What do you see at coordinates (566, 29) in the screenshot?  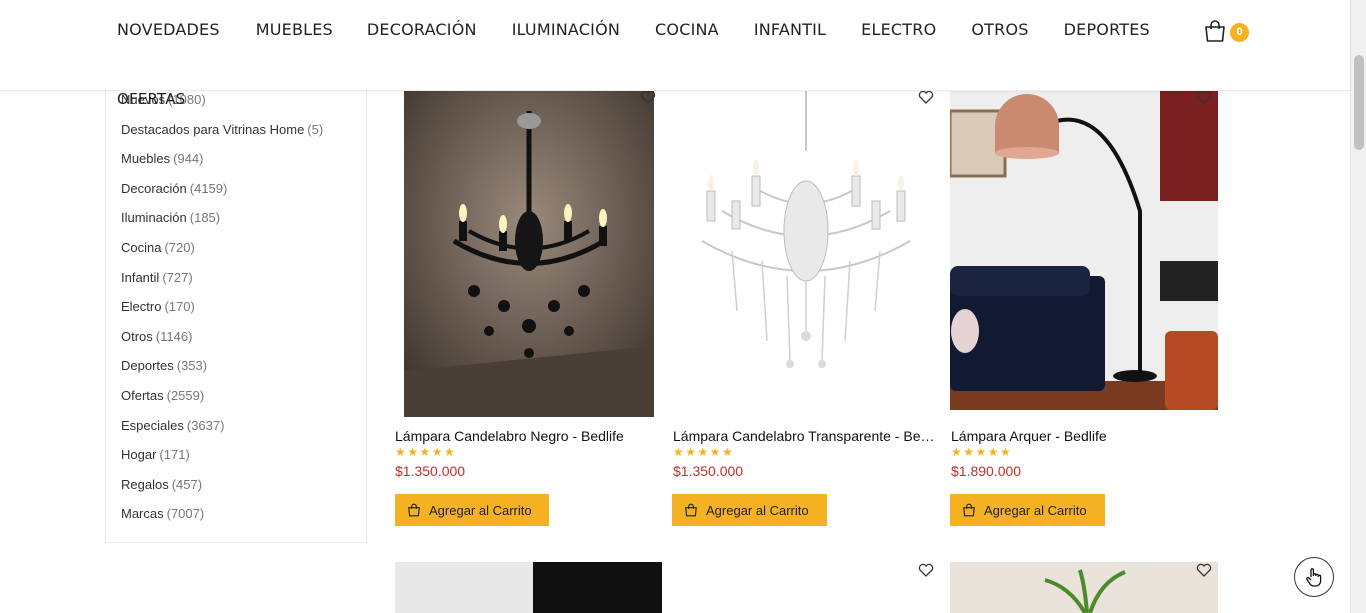 I see `nav-item-iluminacion: ILUMINACIÓN` at bounding box center [566, 29].